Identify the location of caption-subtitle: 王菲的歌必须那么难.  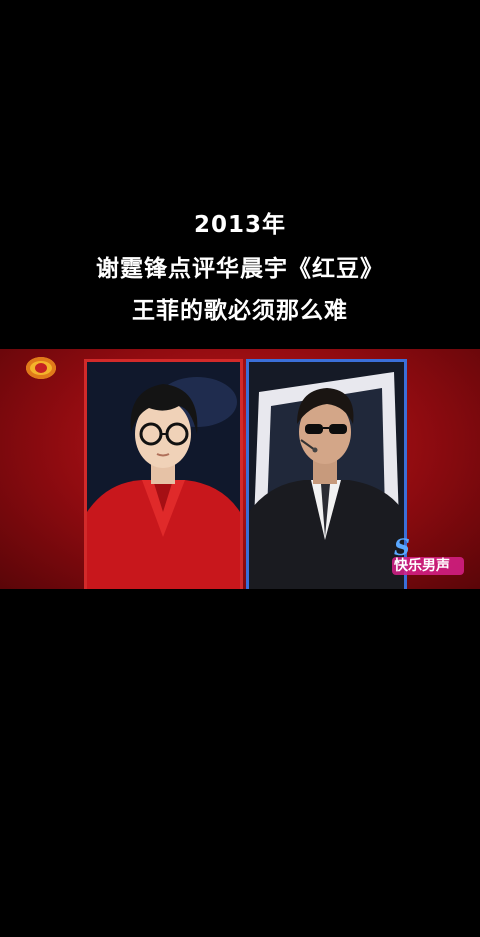
(240, 311).